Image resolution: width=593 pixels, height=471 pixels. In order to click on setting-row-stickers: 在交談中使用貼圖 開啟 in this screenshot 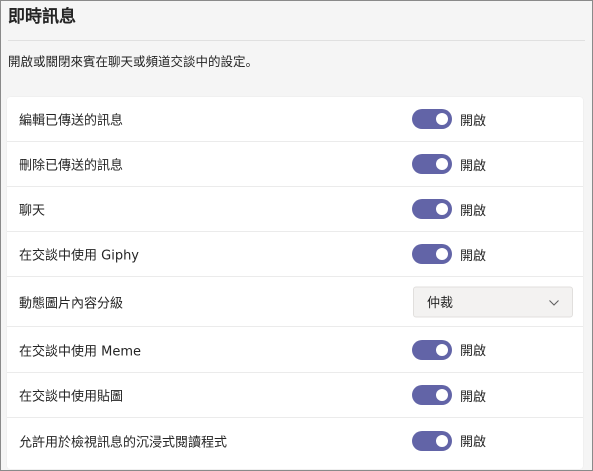, I will do `click(295, 395)`.